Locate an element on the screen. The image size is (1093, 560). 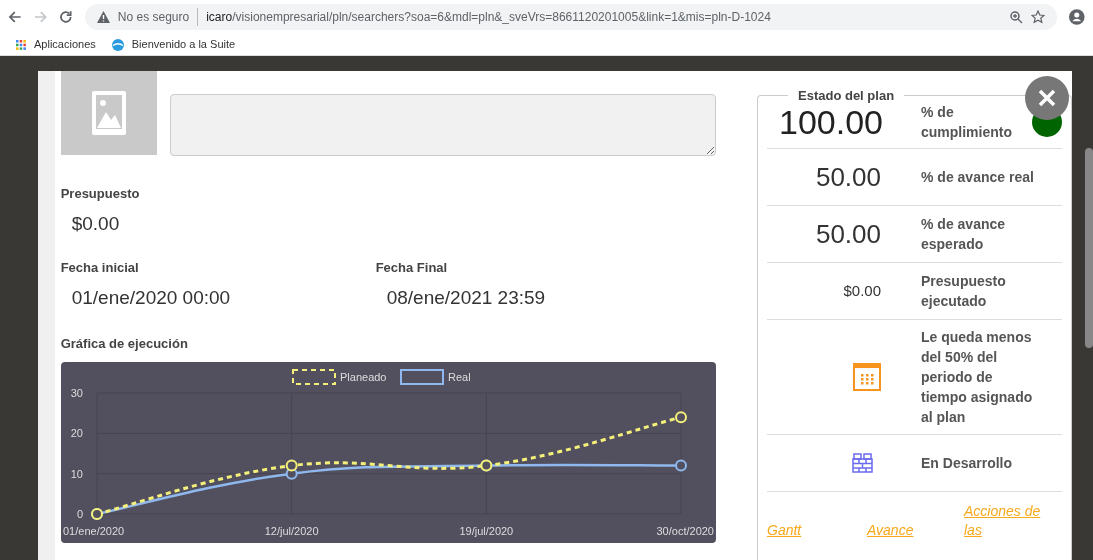
x-tick-label: 01/ene/2020 is located at coordinates (93, 530).